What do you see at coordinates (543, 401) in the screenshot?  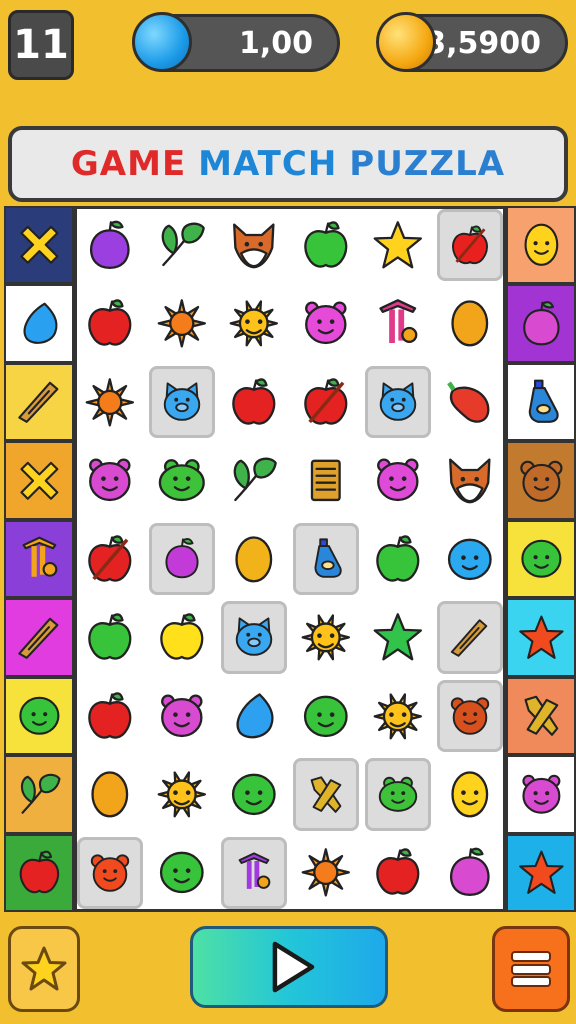 I see `bottle-icon` at bounding box center [543, 401].